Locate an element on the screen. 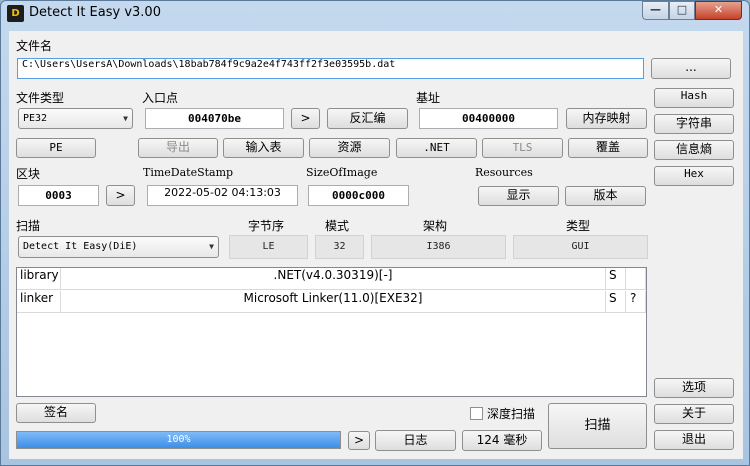 Image resolution: width=750 pixels, height=466 pixels. mode-label: 模式 is located at coordinates (337, 226).